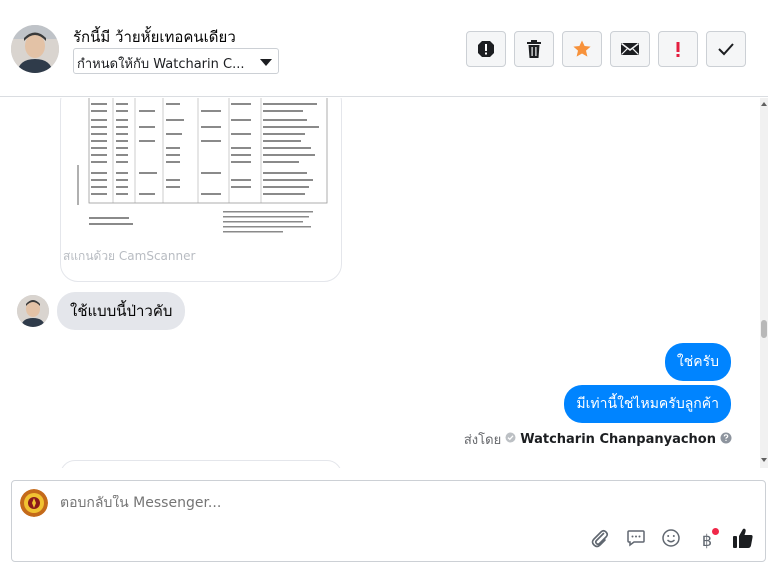 Image resolution: width=768 pixels, height=564 pixels. I want to click on sent-by-agent: Watcharin Chanpanyachon, so click(618, 439).